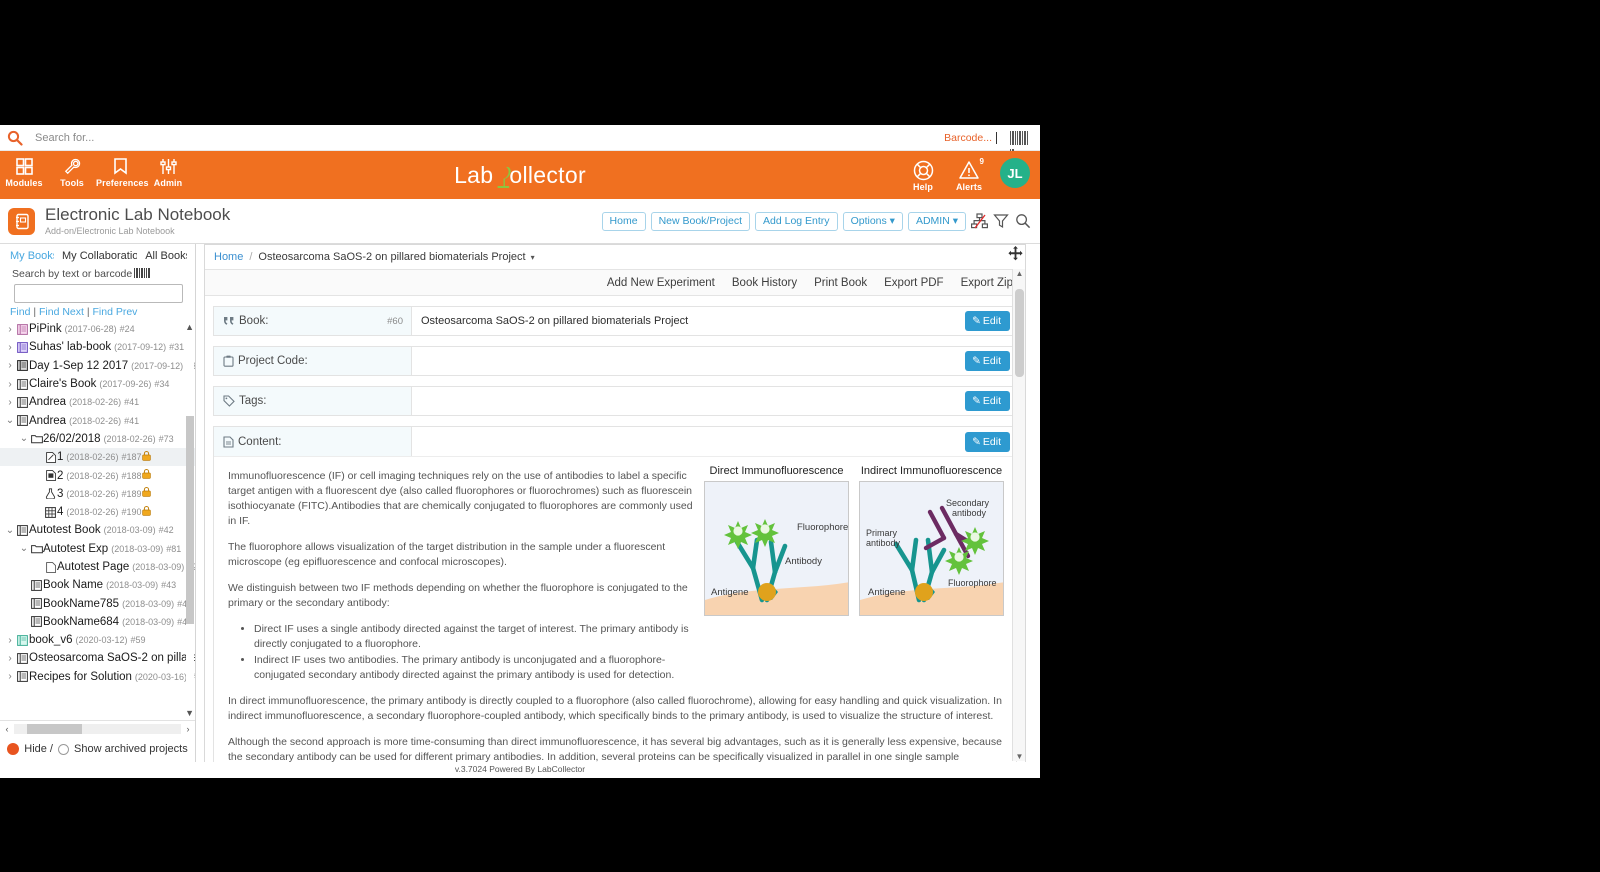  What do you see at coordinates (168, 171) in the screenshot?
I see `nav-admin: Admin` at bounding box center [168, 171].